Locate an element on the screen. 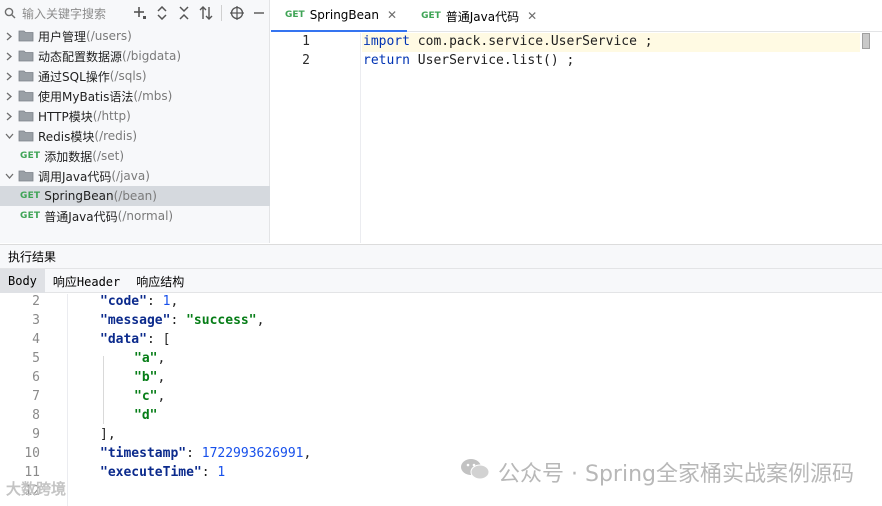 The image size is (882, 506). tree-item-path: (/sqls) is located at coordinates (128, 76).